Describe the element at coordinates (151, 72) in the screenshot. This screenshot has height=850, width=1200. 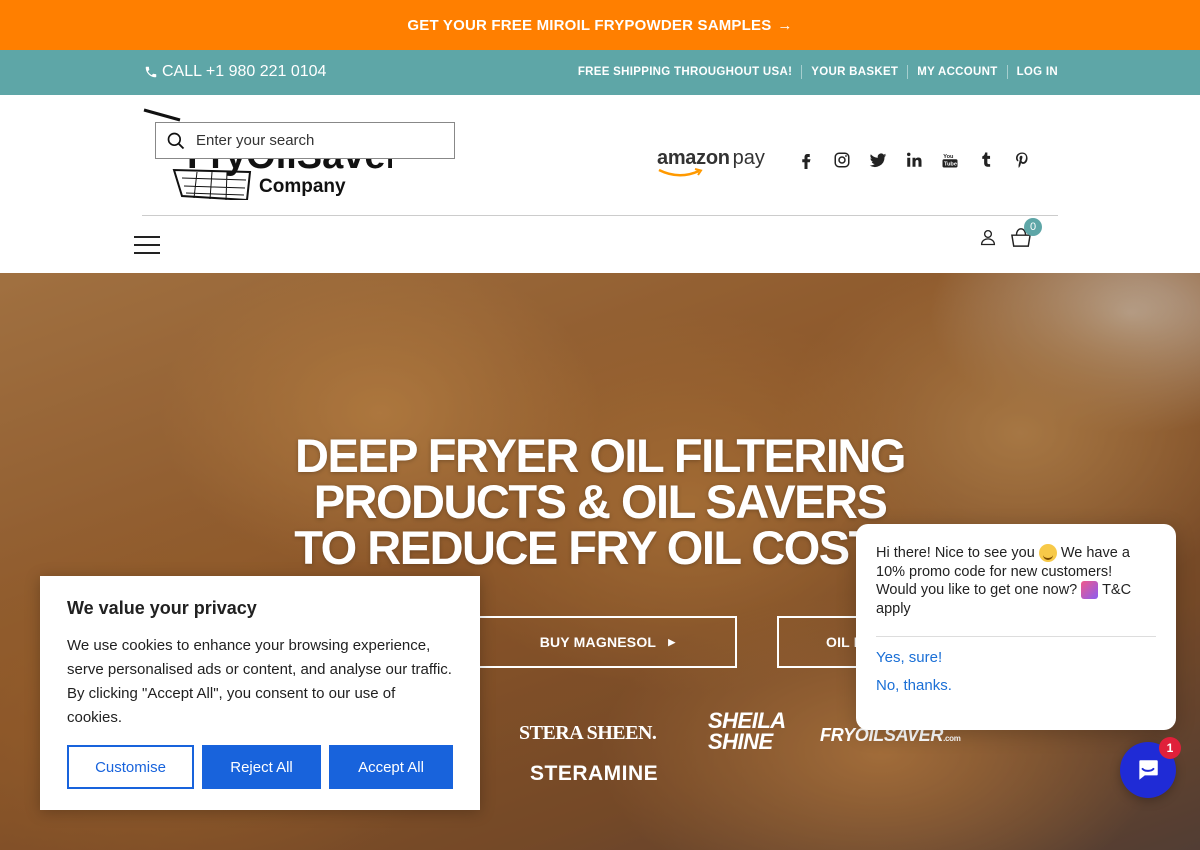
I see `phone-icon` at that location.